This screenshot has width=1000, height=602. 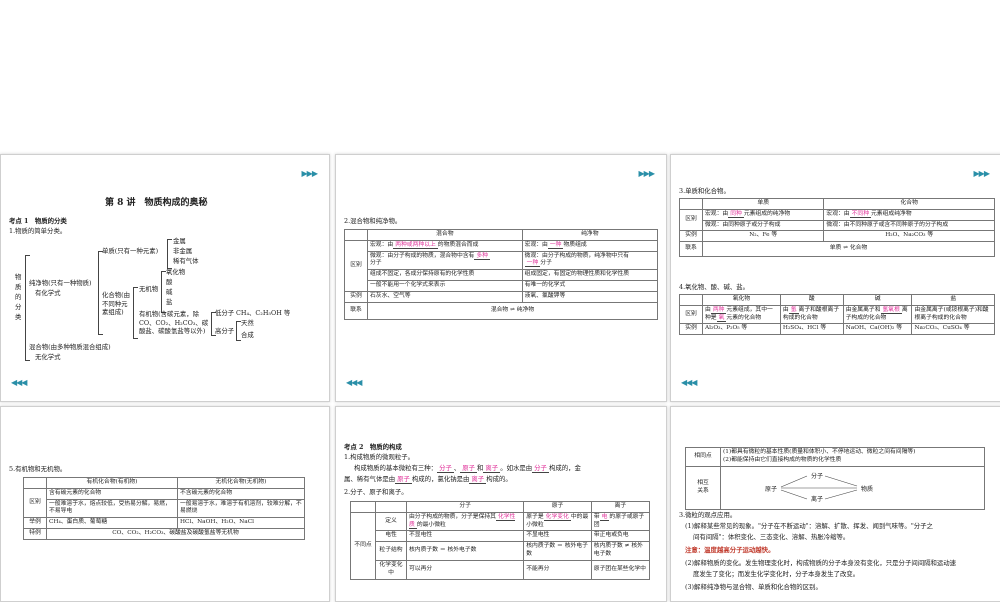 What do you see at coordinates (169, 282) in the screenshot?
I see `acid-label: 酸` at bounding box center [169, 282].